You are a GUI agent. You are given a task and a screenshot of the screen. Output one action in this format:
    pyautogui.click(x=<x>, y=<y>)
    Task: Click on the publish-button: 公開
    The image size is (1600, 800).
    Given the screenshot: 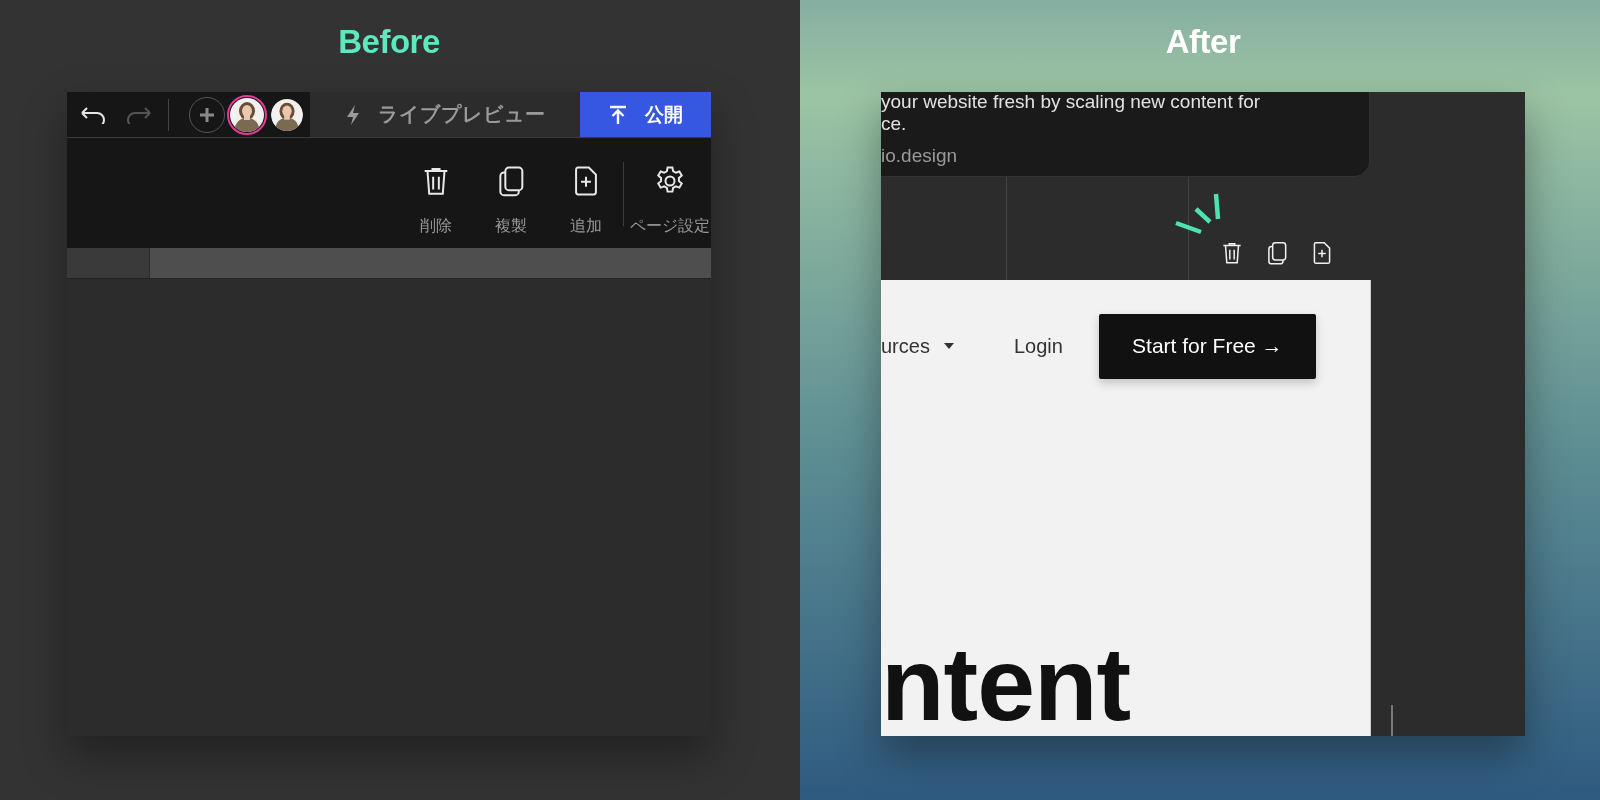 What is the action you would take?
    pyautogui.click(x=645, y=114)
    